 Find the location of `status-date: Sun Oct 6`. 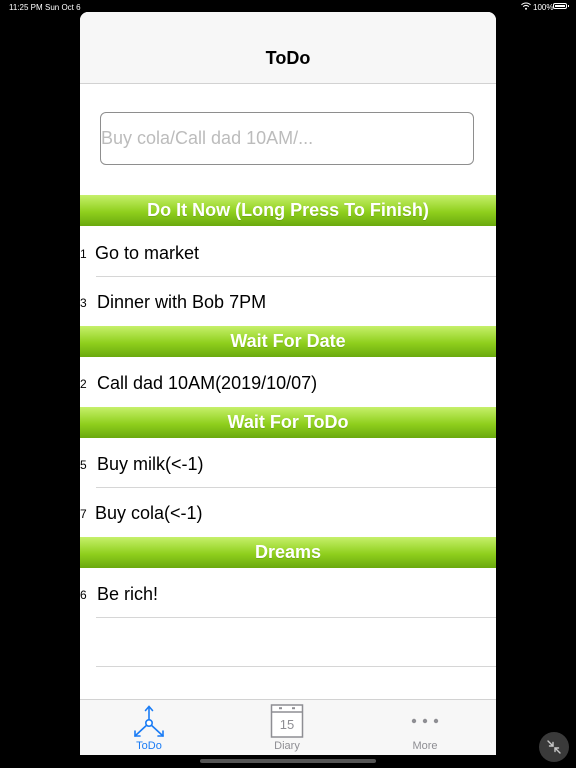

status-date: Sun Oct 6 is located at coordinates (63, 7).